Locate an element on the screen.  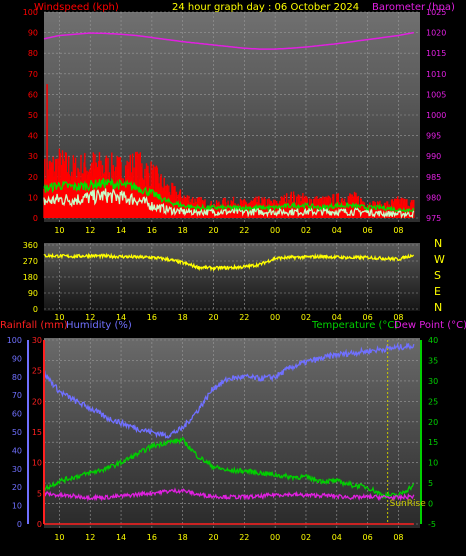
rain-tick-label: 10 is located at coordinates (37, 463).